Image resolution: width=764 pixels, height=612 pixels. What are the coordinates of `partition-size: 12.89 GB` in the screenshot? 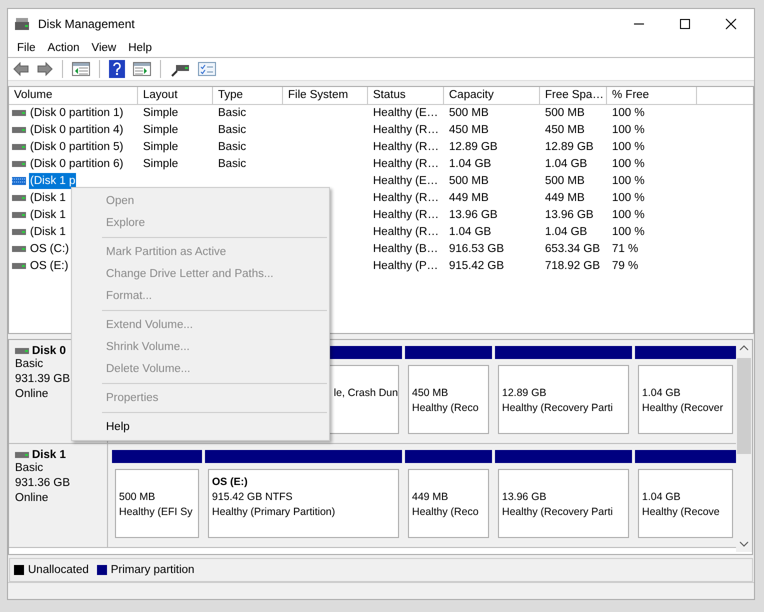 It's located at (525, 393).